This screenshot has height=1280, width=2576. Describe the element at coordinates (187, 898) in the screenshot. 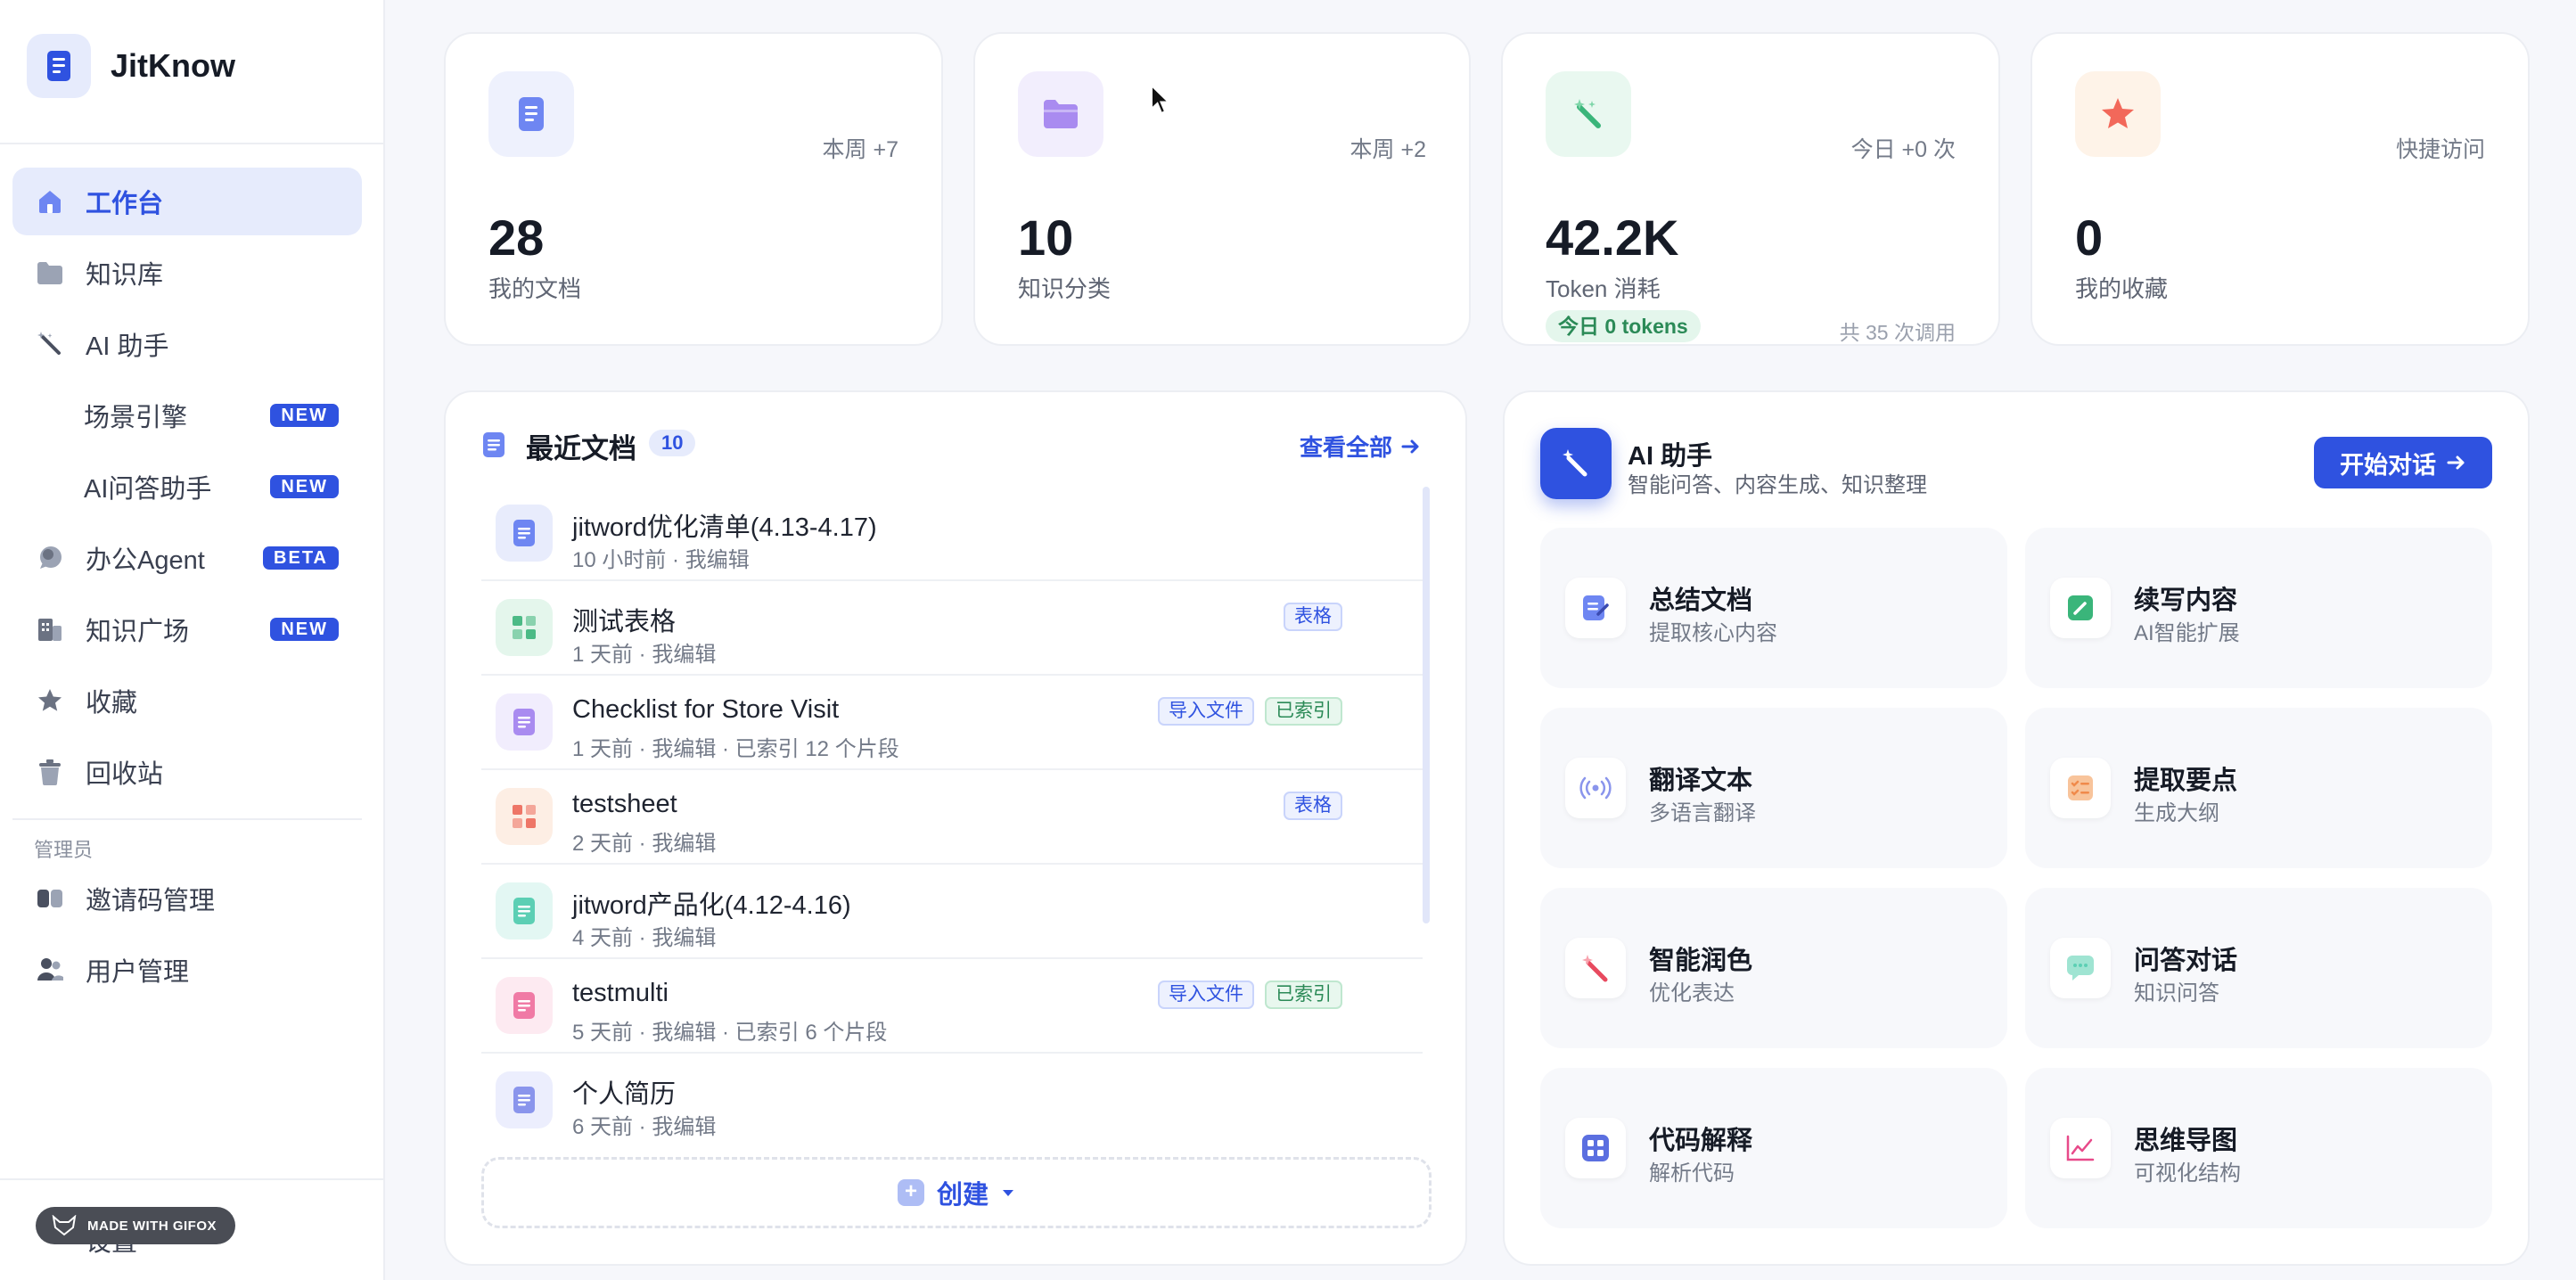

I see `sidebar-item-invite-codes: 邀请码管理` at that location.